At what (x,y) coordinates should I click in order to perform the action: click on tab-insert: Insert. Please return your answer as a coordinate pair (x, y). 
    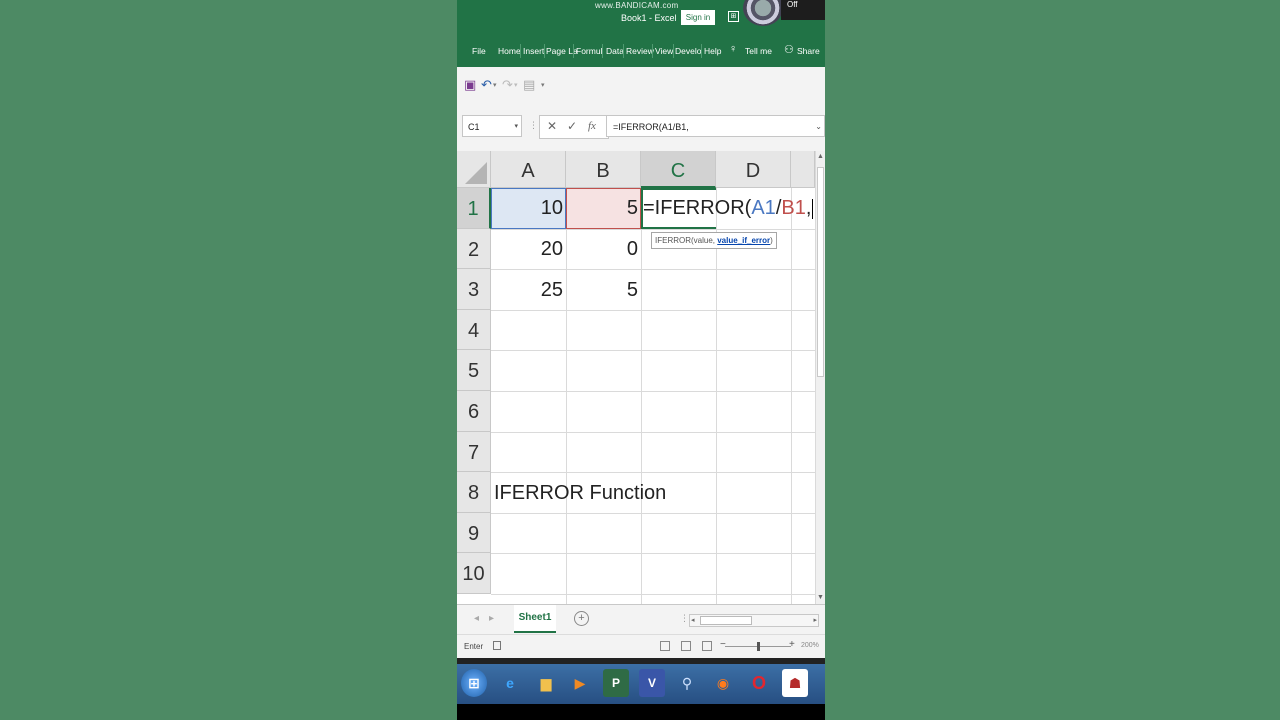
    Looking at the image, I should click on (533, 51).